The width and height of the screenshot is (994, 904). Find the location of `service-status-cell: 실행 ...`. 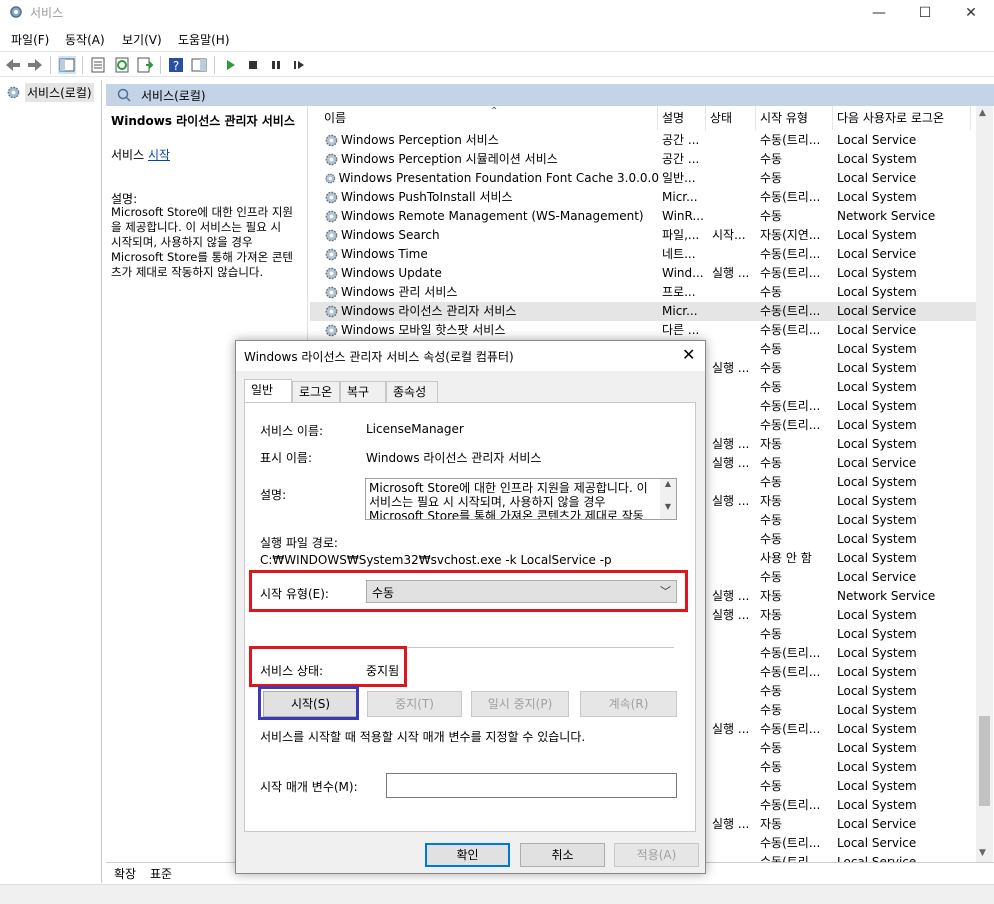

service-status-cell: 실행 ... is located at coordinates (731, 615).